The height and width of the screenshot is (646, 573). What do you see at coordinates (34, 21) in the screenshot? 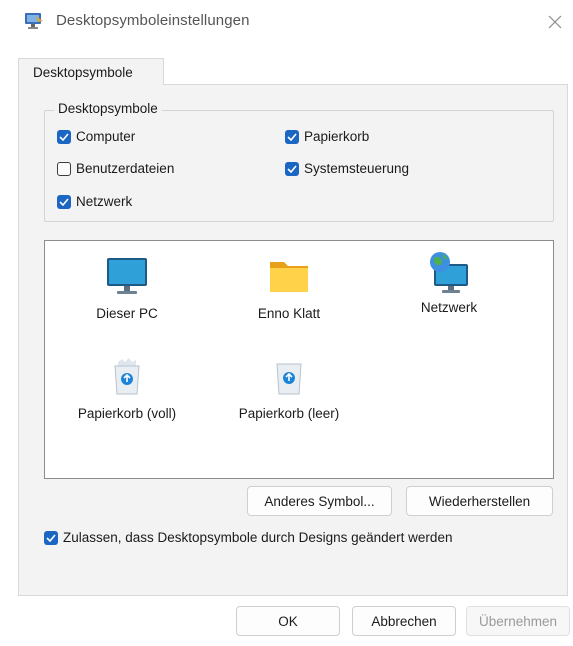
I see `display-properties-icon` at bounding box center [34, 21].